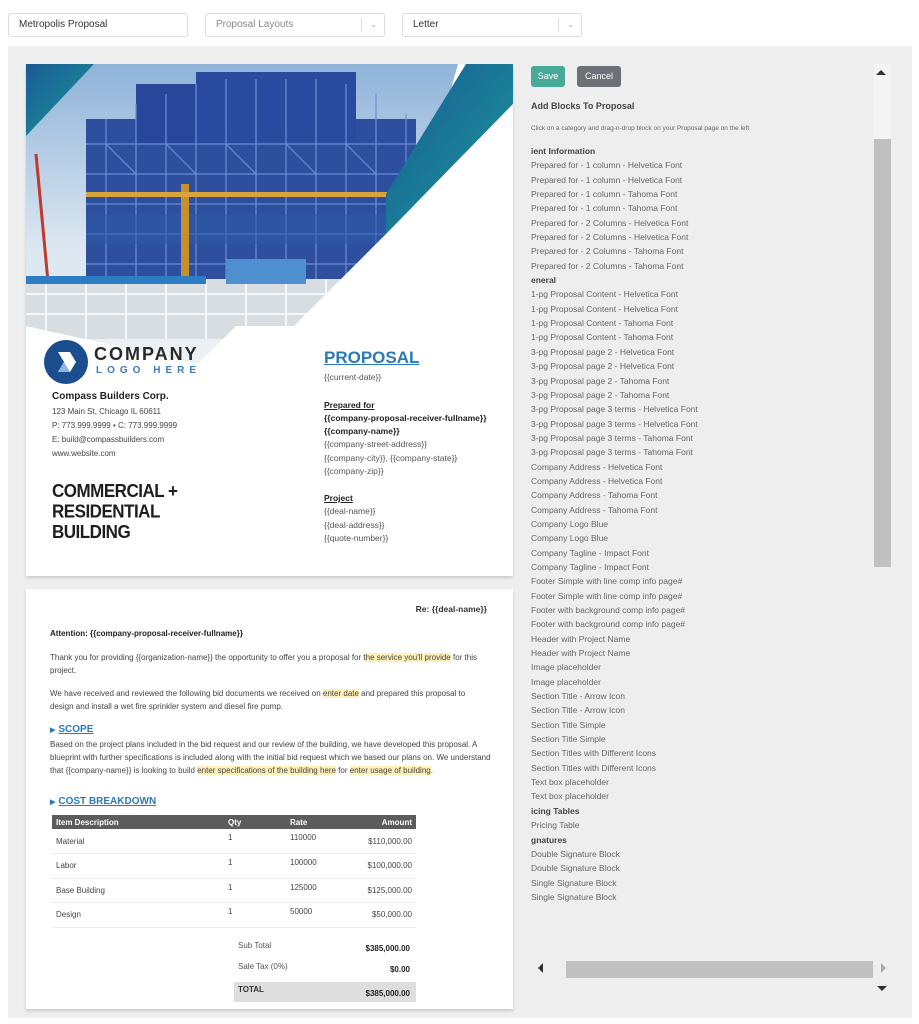 This screenshot has height=1024, width=919. I want to click on scroll-up-icon, so click(881, 72).